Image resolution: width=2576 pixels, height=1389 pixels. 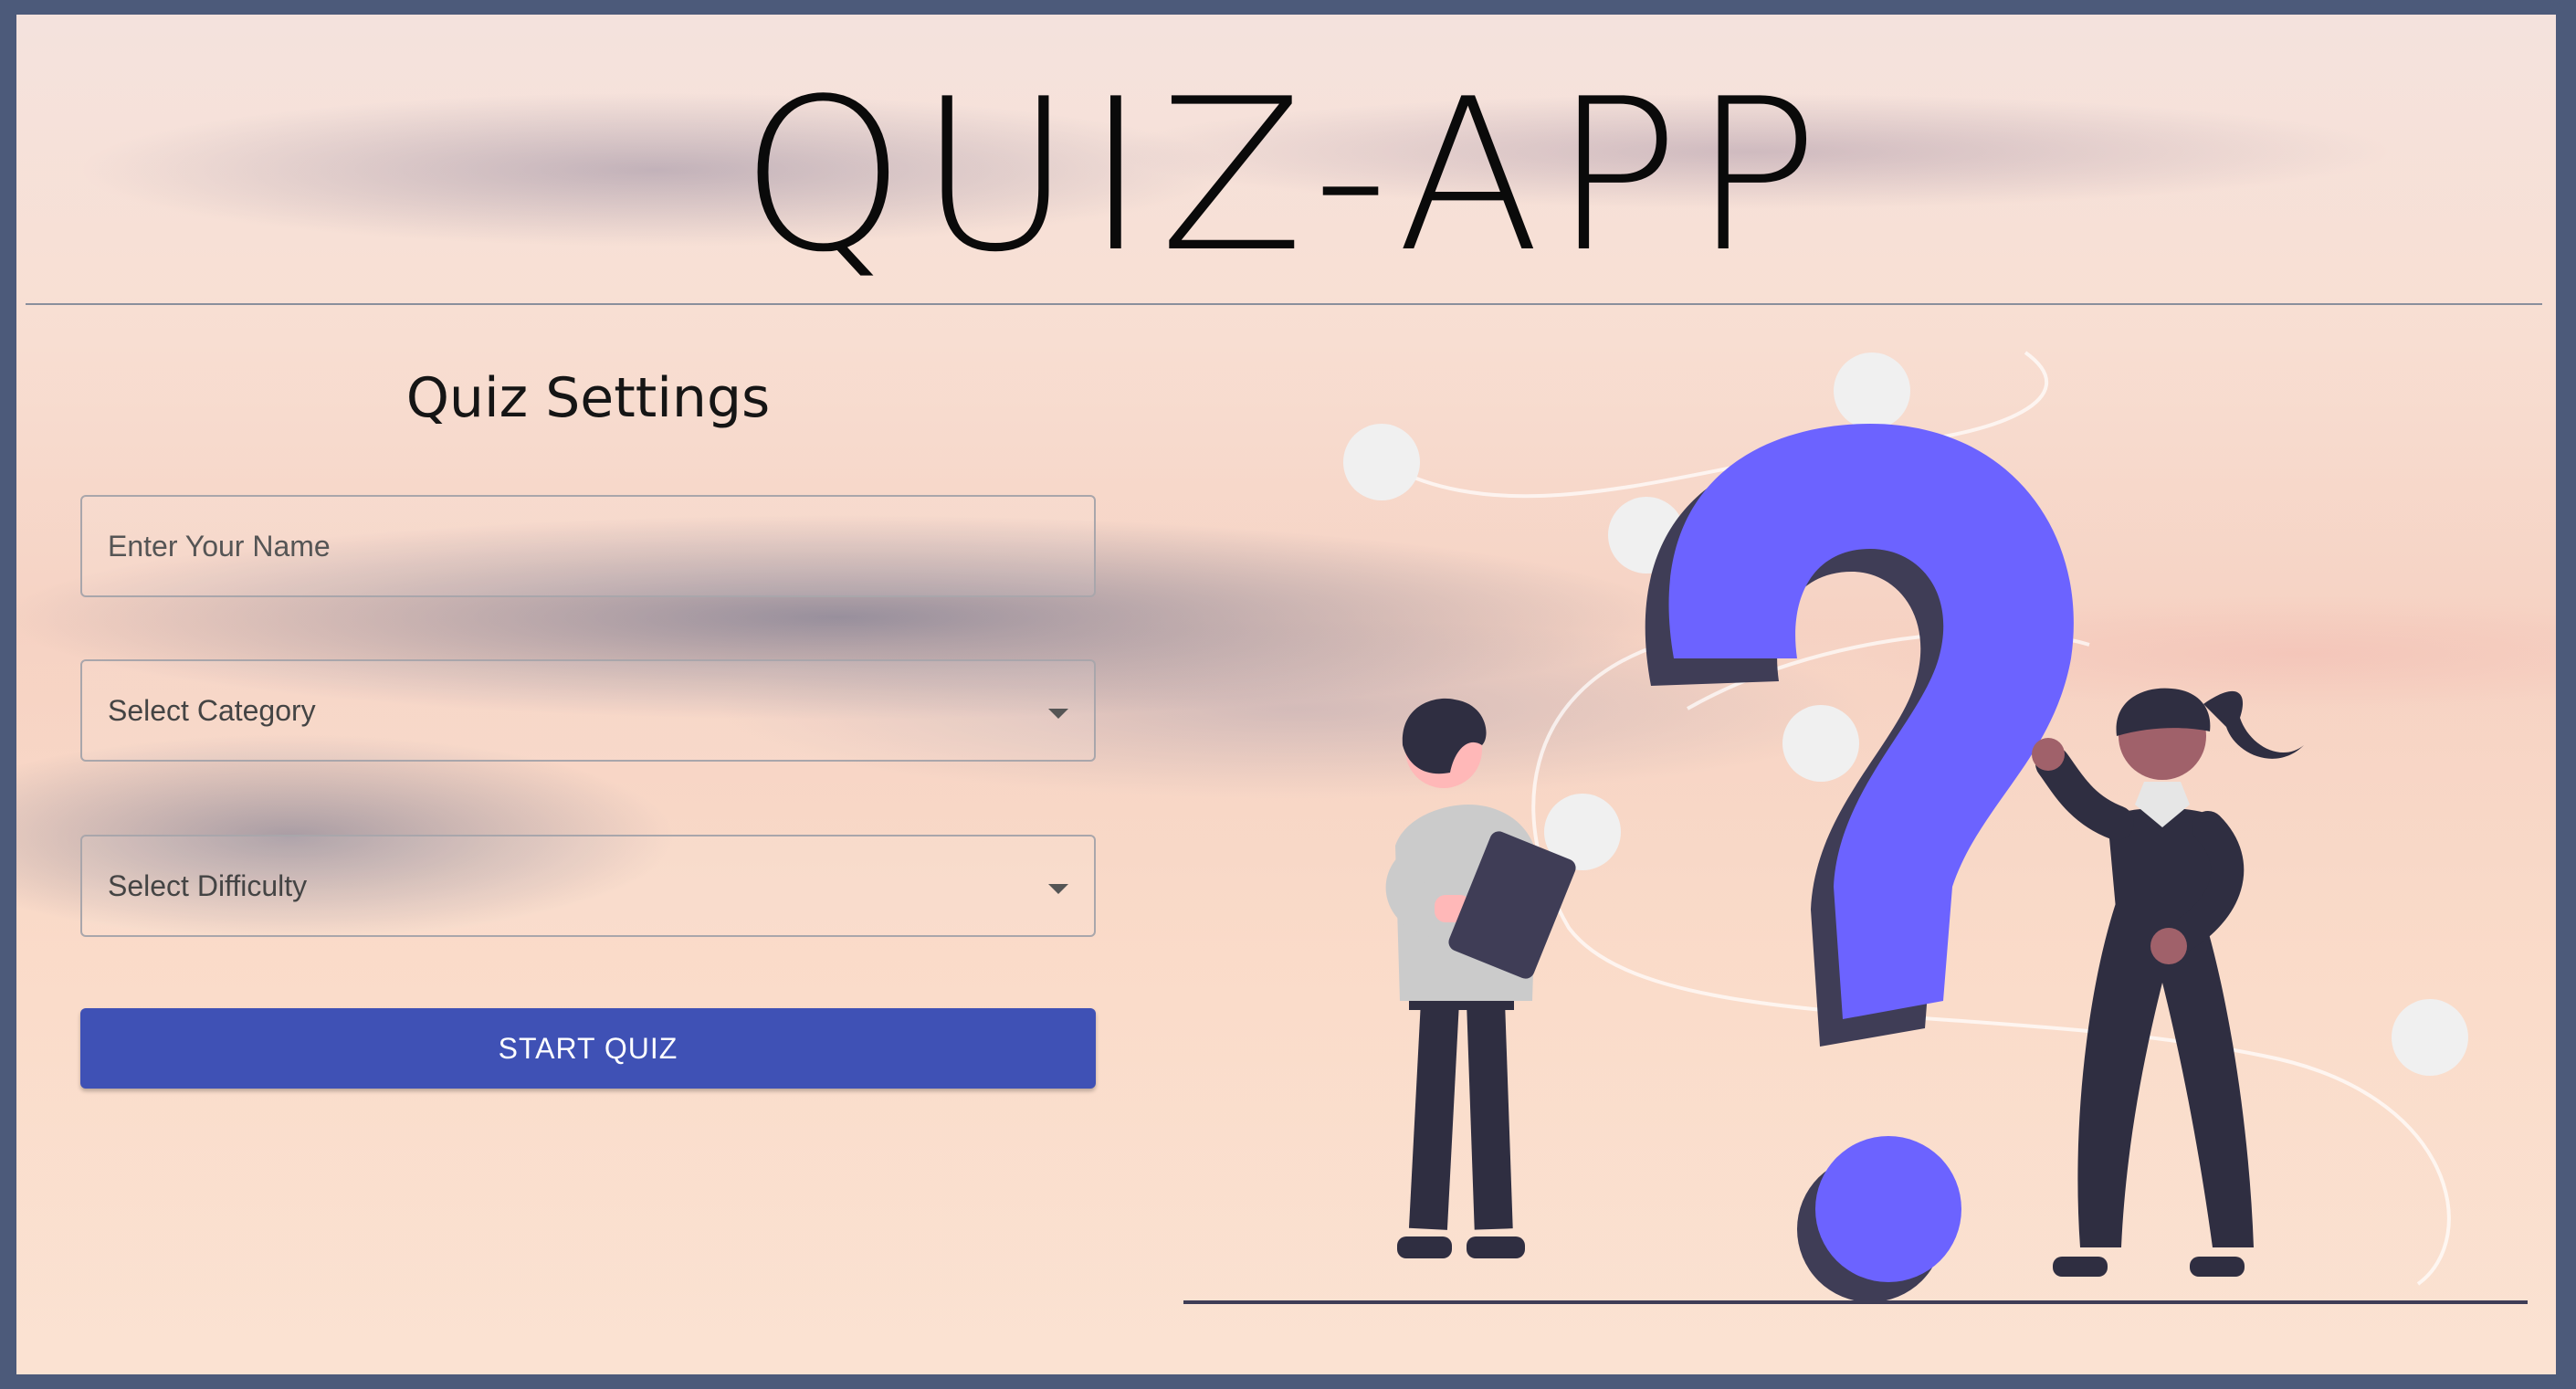 What do you see at coordinates (208, 885) in the screenshot?
I see `difficulty-select-label: Select Difficulty` at bounding box center [208, 885].